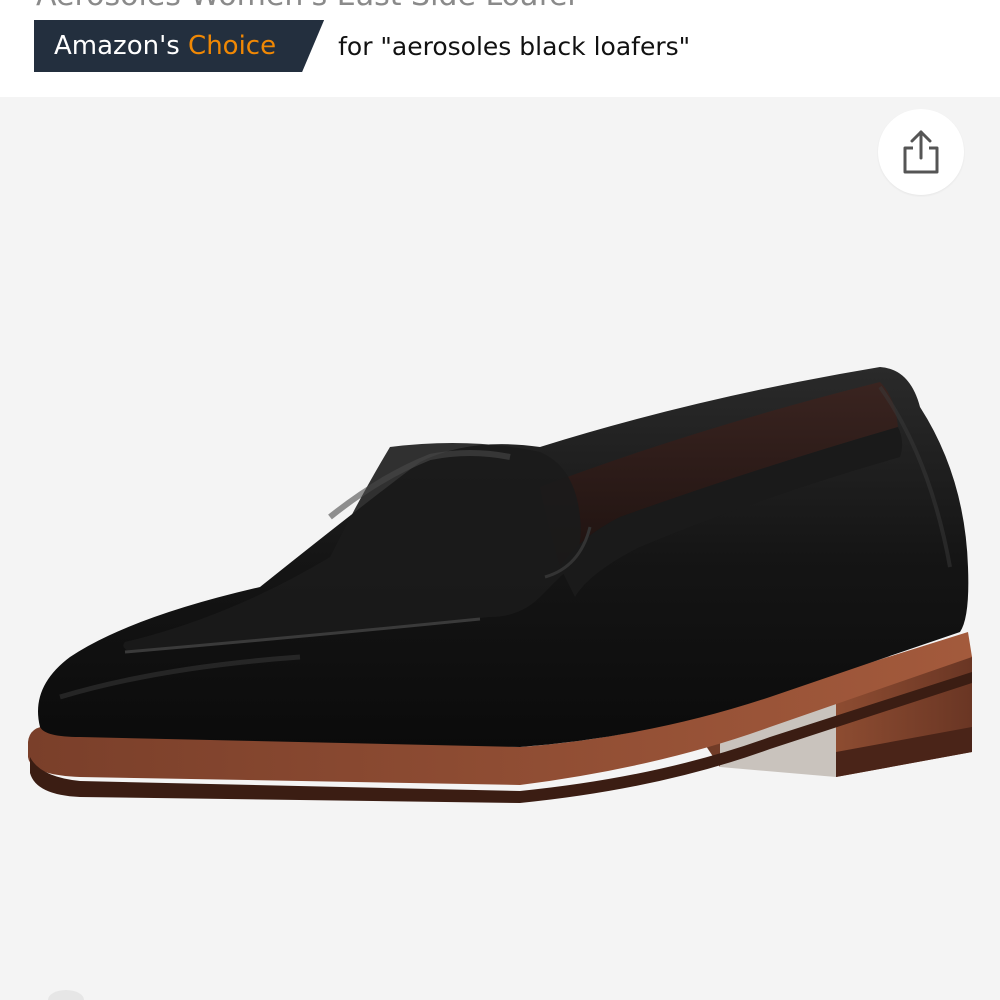  I want to click on share-icon, so click(921, 152).